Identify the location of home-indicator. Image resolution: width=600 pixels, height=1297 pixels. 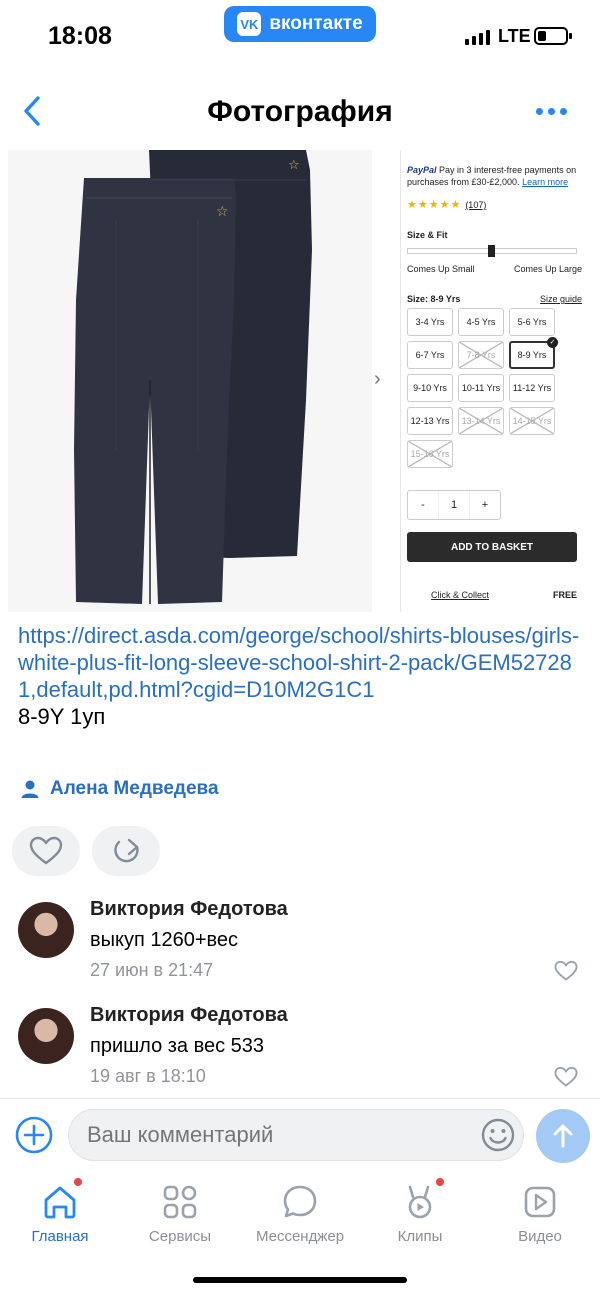
(300, 1280).